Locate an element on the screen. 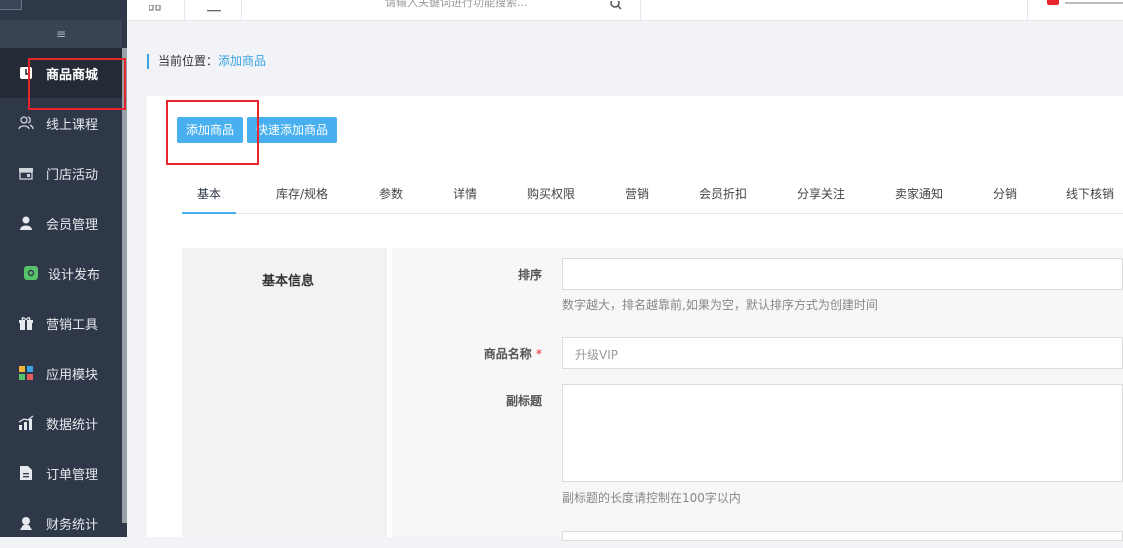 The width and height of the screenshot is (1123, 548). tab-distribution: 分销 is located at coordinates (1005, 194).